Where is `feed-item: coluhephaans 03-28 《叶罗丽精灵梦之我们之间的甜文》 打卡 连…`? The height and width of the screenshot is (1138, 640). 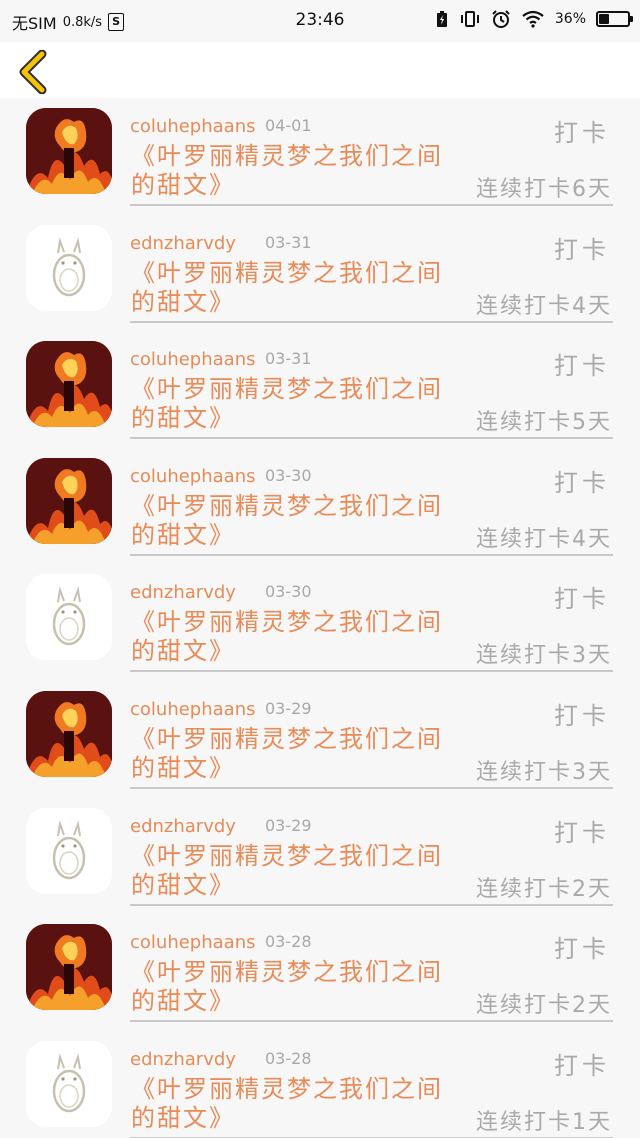
feed-item: coluhephaans 03-28 《叶罗丽精灵梦之我们之间的甜文》 打卡 连… is located at coordinates (320, 972).